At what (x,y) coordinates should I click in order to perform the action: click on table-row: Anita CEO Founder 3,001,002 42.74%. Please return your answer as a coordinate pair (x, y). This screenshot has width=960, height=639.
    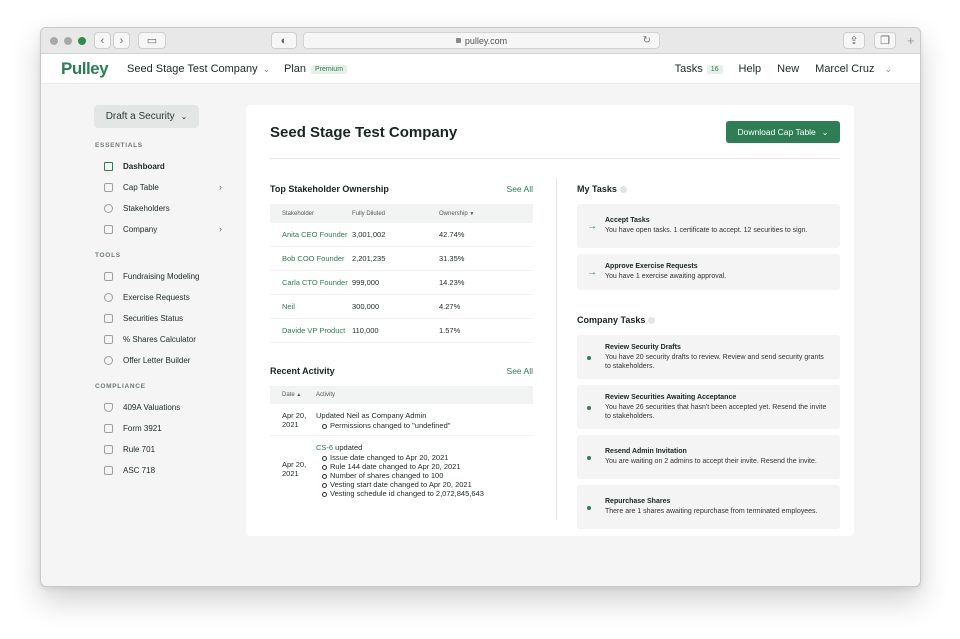
    Looking at the image, I should click on (401, 235).